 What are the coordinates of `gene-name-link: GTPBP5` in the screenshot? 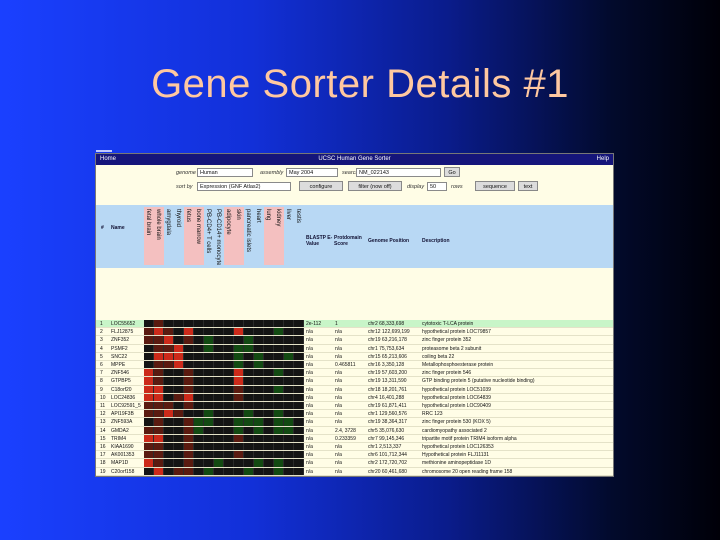 It's located at (127, 380).